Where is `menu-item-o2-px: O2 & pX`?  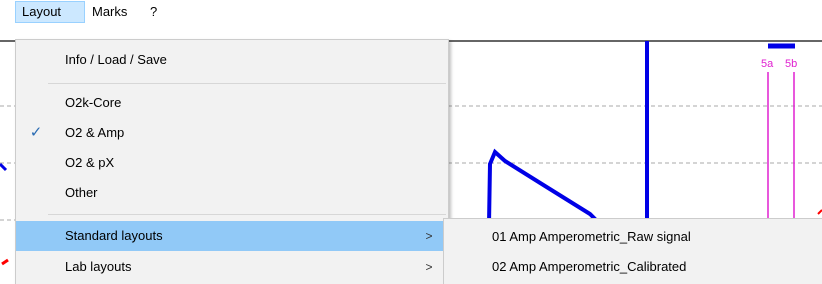
menu-item-o2-px: O2 & pX is located at coordinates (232, 163).